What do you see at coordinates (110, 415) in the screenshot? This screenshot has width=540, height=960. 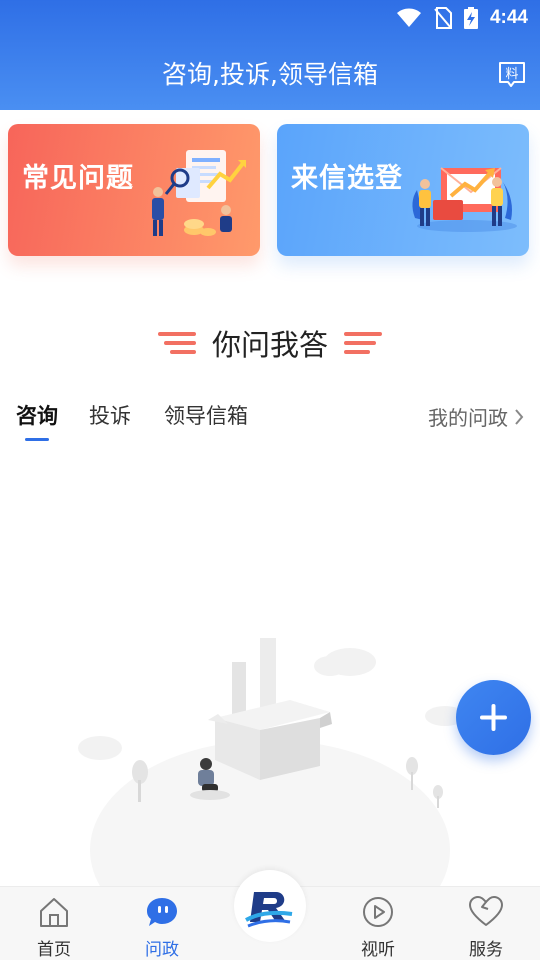 I see `tab-complaint: 投诉` at bounding box center [110, 415].